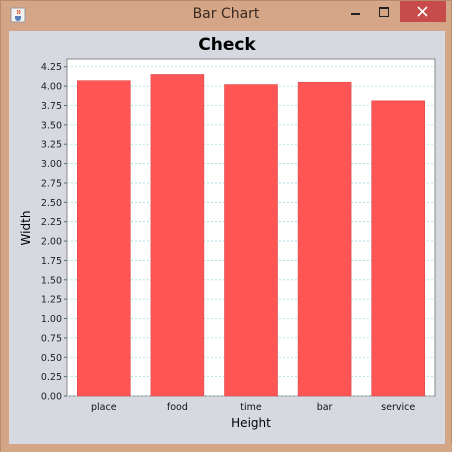 The height and width of the screenshot is (452, 452). Describe the element at coordinates (51, 67) in the screenshot. I see `y-tick-label: 4.25` at that location.